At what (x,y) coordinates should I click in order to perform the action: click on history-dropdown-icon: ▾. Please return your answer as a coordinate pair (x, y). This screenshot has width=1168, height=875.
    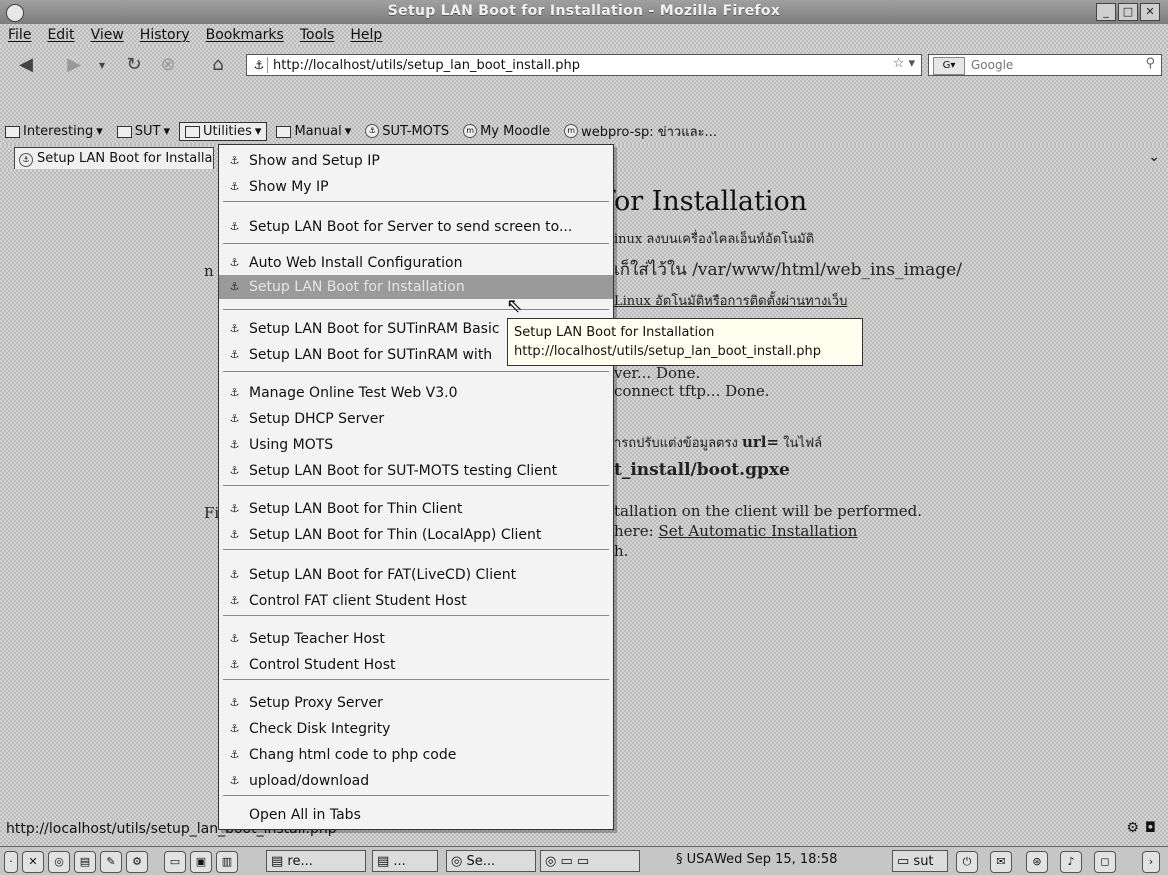
    Looking at the image, I should click on (102, 65).